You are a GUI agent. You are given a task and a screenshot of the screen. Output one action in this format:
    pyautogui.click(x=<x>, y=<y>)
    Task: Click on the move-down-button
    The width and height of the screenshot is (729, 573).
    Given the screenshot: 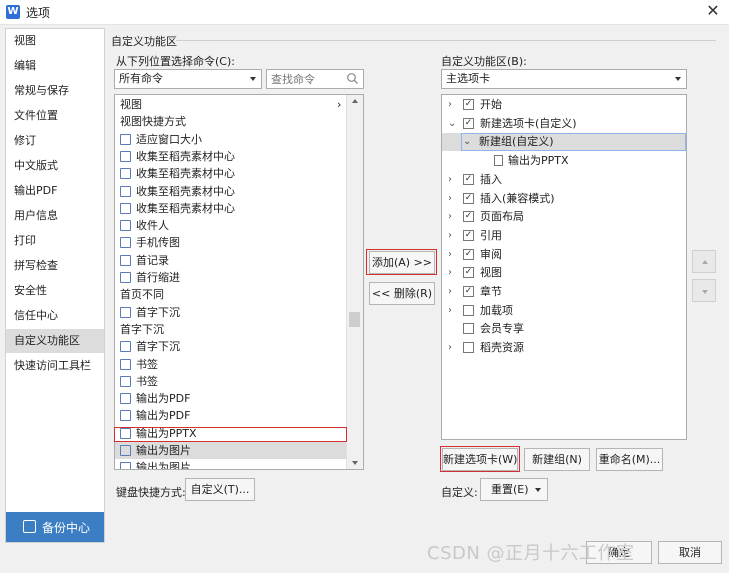 What is the action you would take?
    pyautogui.click(x=704, y=290)
    